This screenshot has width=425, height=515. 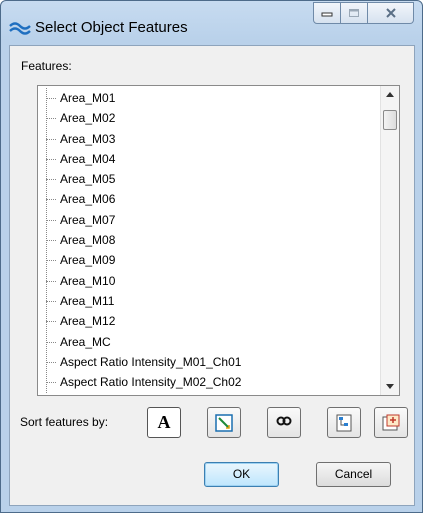 I want to click on caption-buttons, so click(x=363, y=14).